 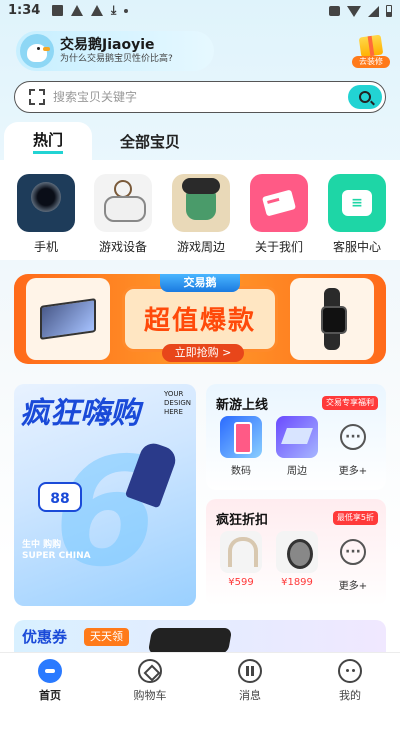 What do you see at coordinates (279, 203) in the screenshot?
I see `card-icon` at bounding box center [279, 203].